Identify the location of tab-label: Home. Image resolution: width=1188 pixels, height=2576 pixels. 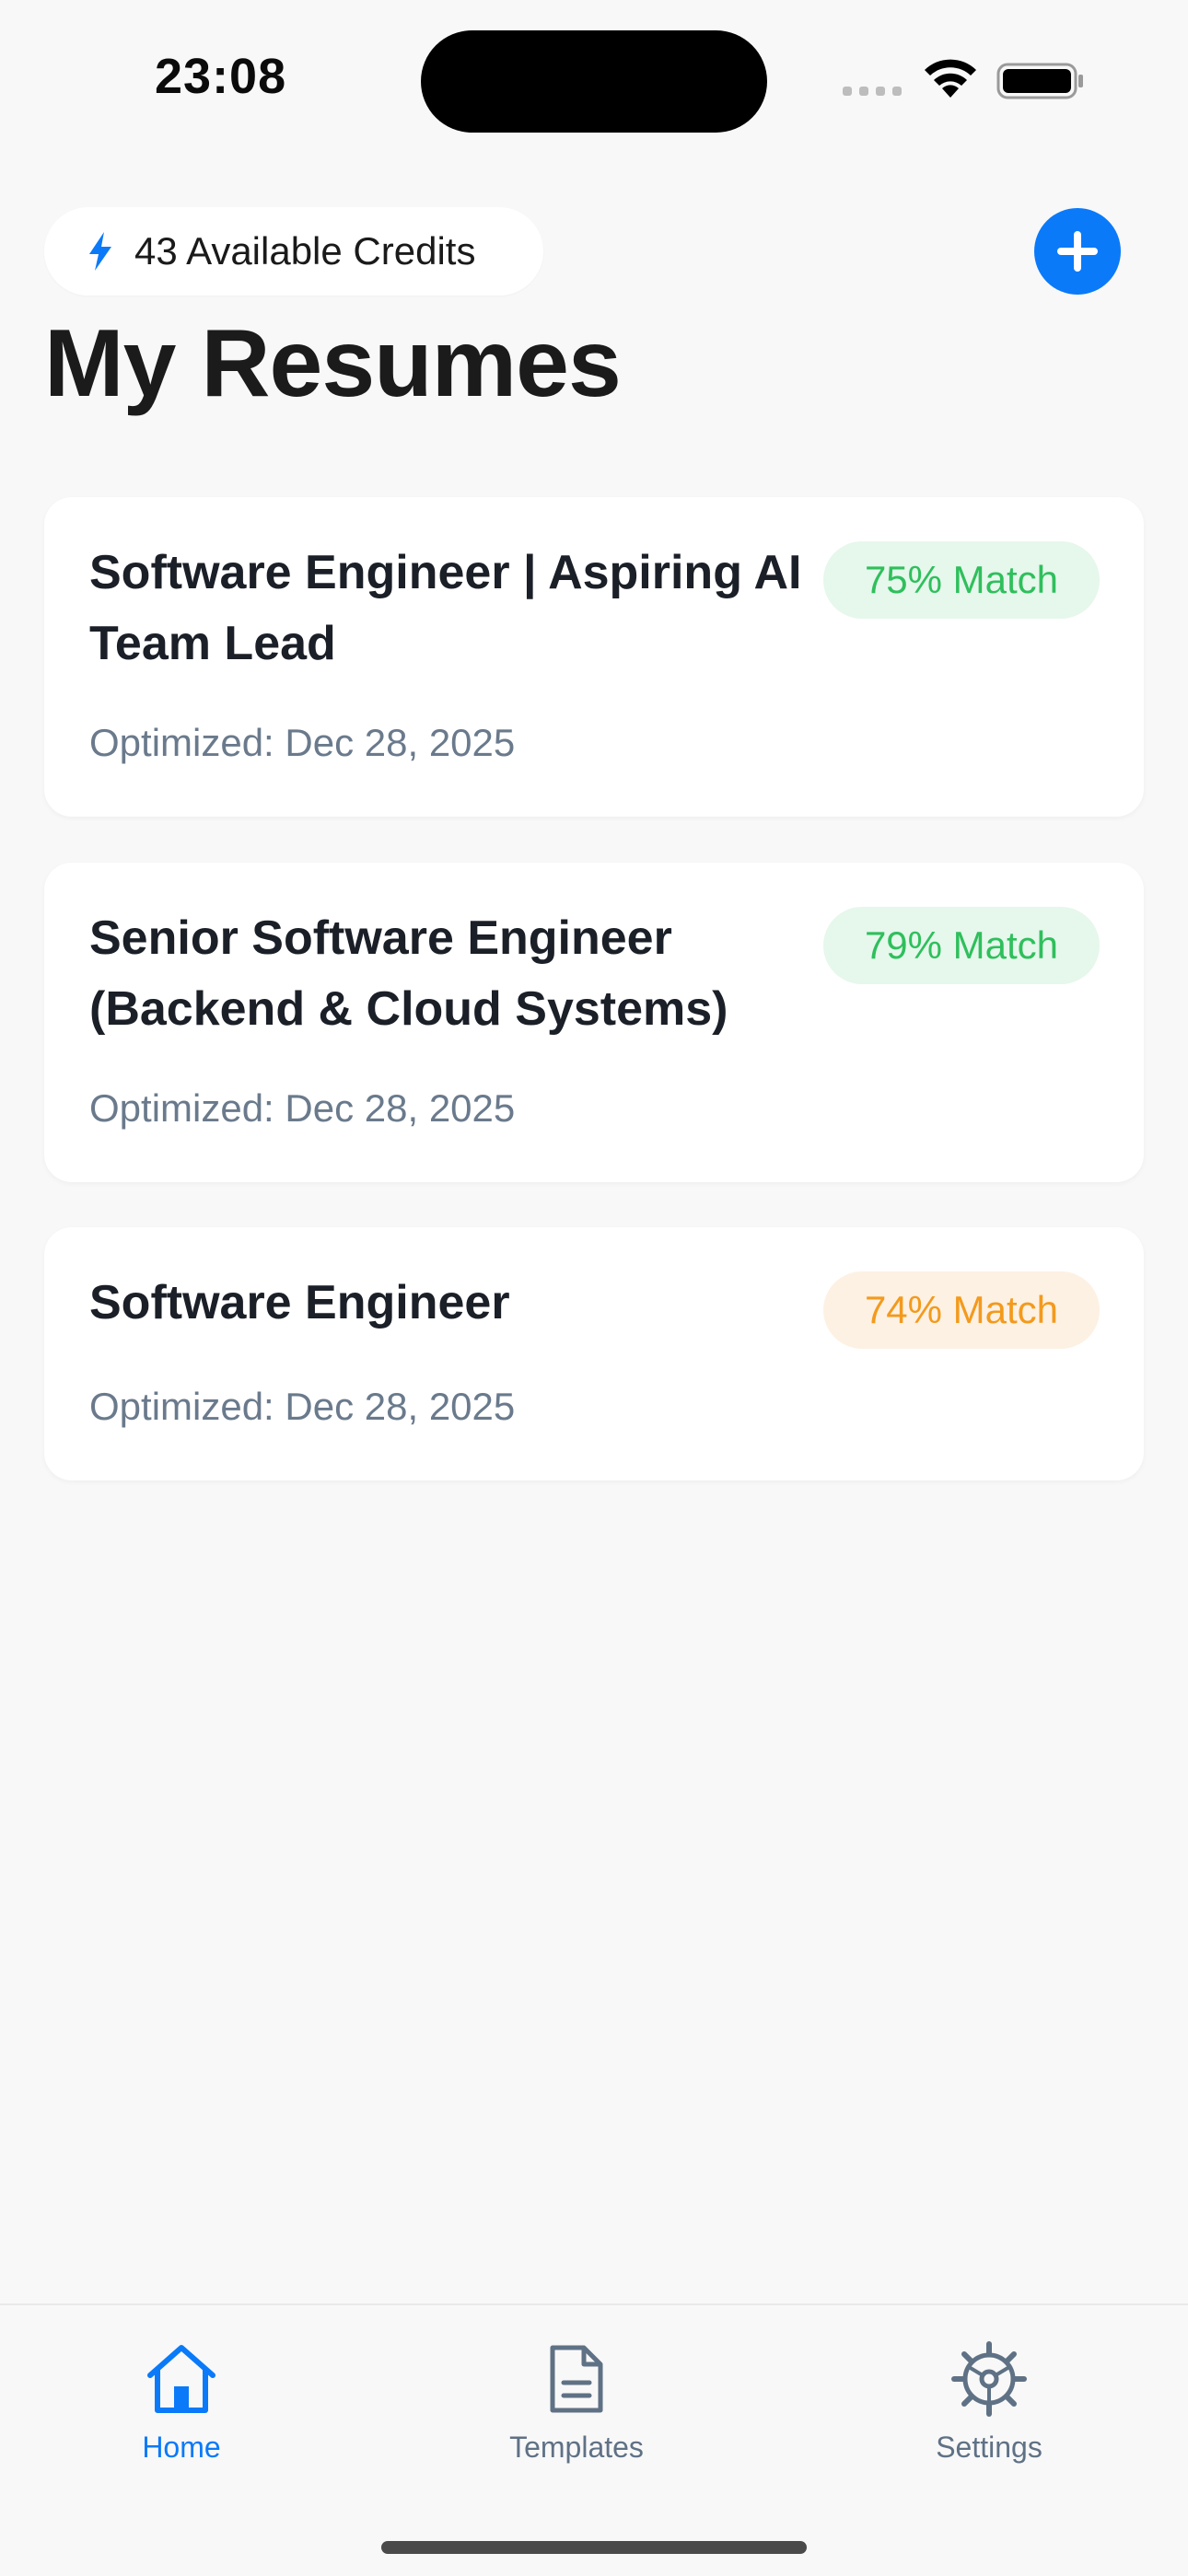
(181, 2447).